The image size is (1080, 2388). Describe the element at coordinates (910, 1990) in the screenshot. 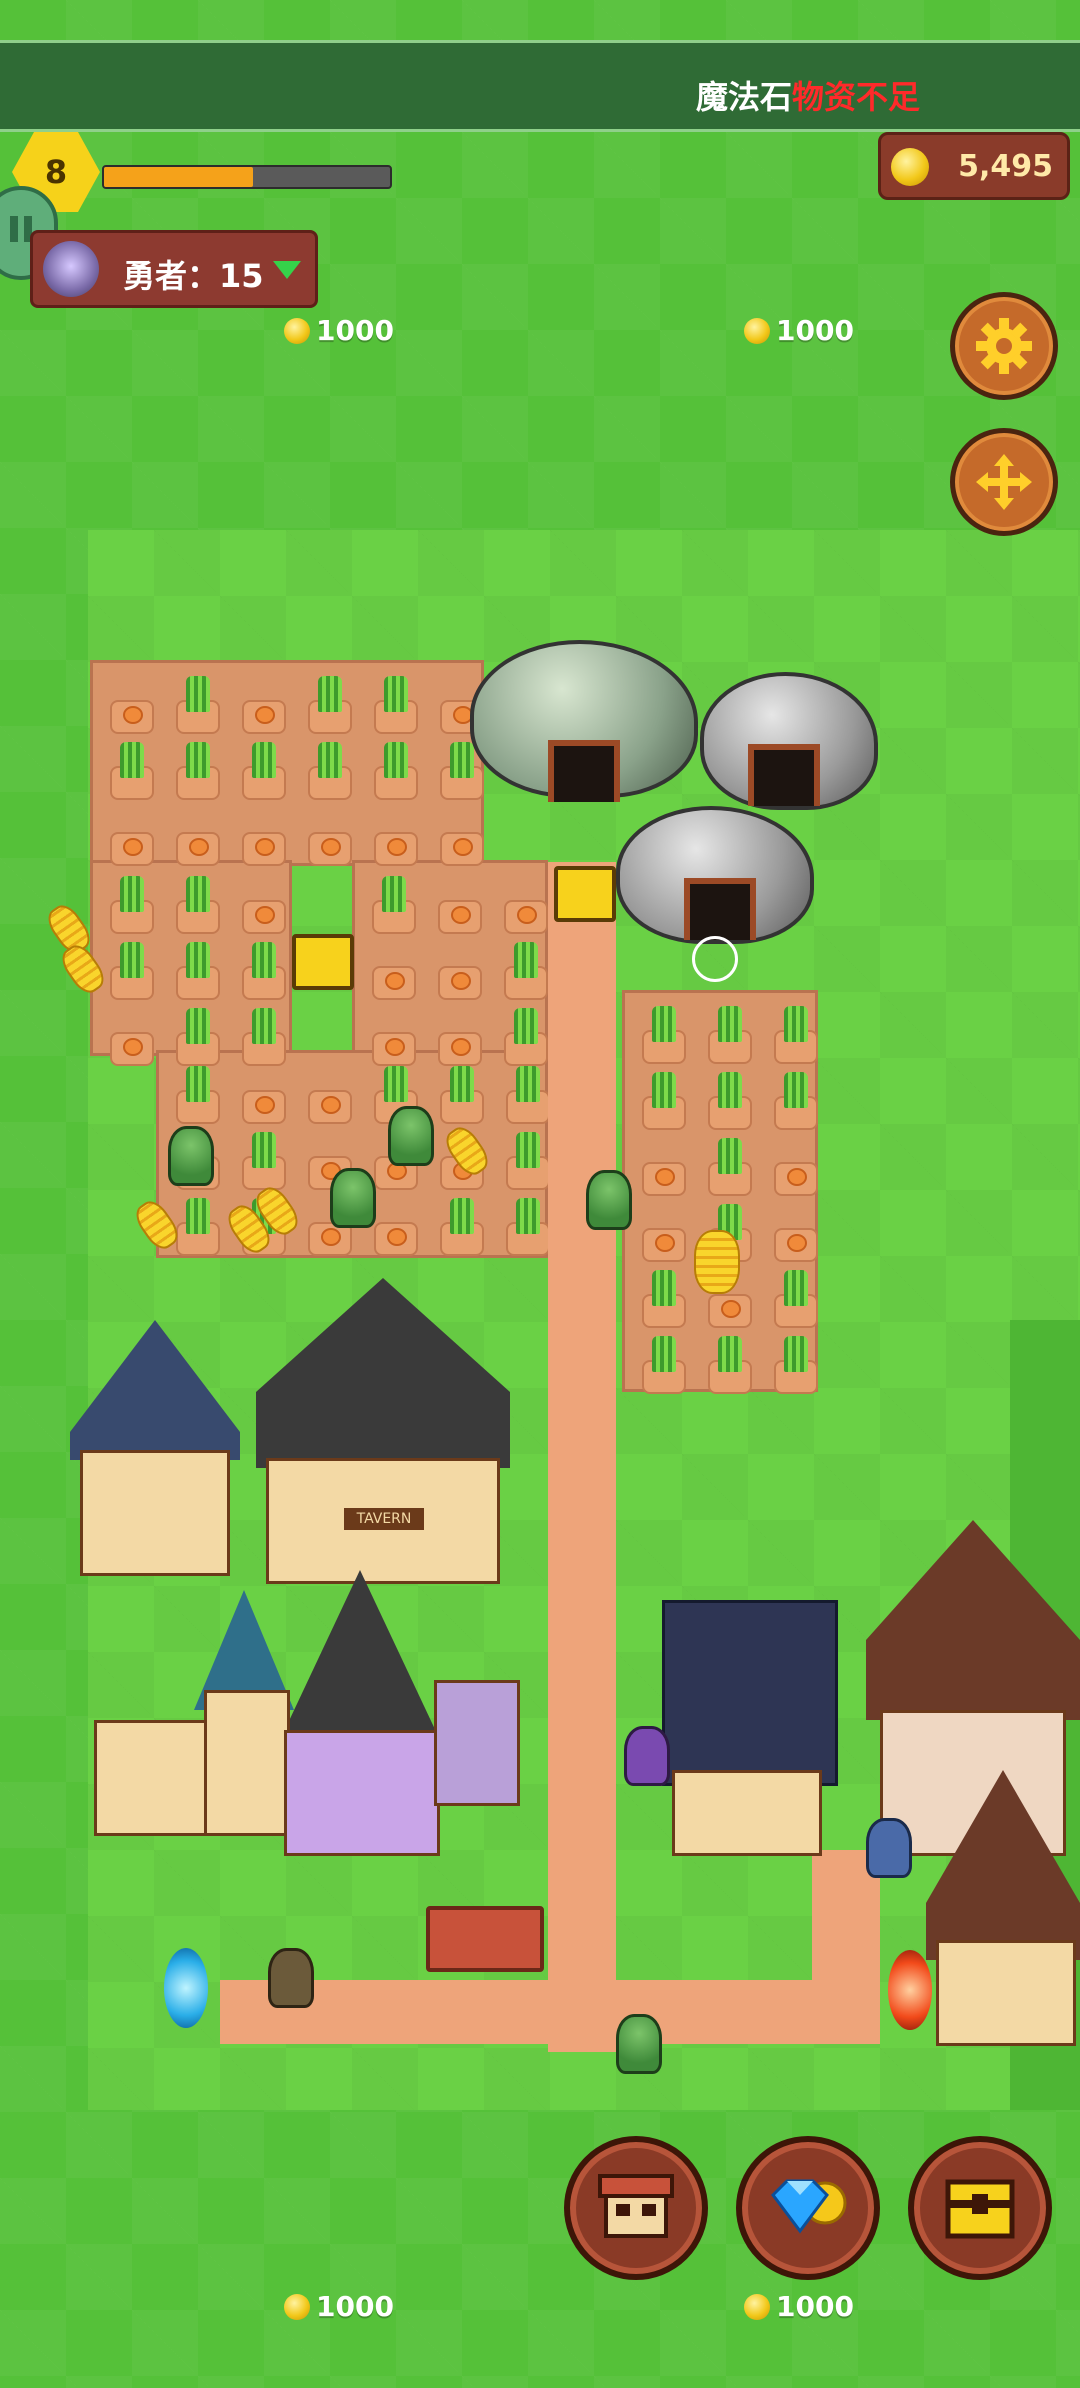

I see `red-portal` at that location.